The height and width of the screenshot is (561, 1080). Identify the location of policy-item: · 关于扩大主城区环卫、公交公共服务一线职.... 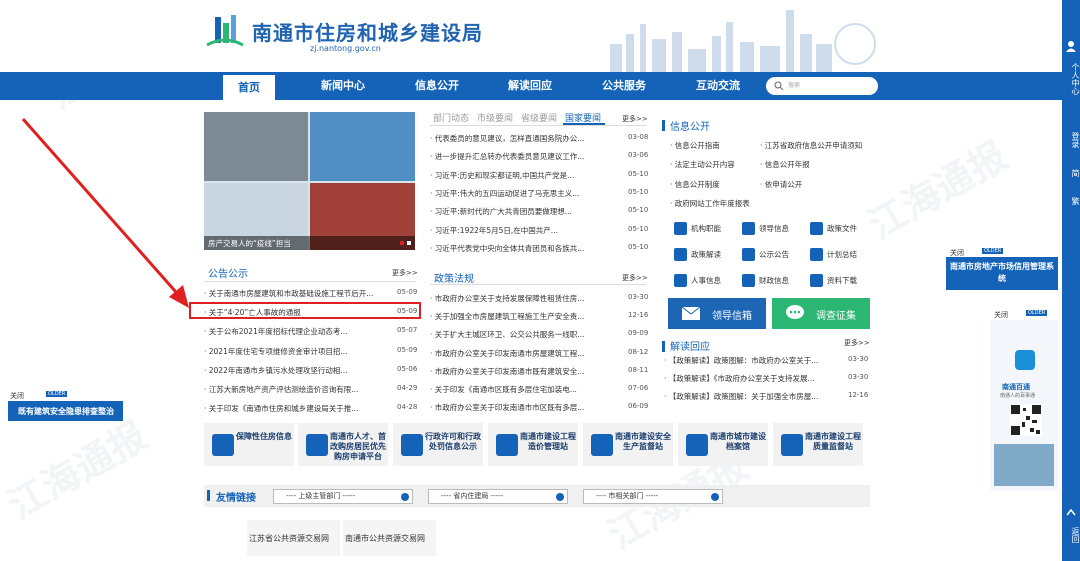
(524, 334).